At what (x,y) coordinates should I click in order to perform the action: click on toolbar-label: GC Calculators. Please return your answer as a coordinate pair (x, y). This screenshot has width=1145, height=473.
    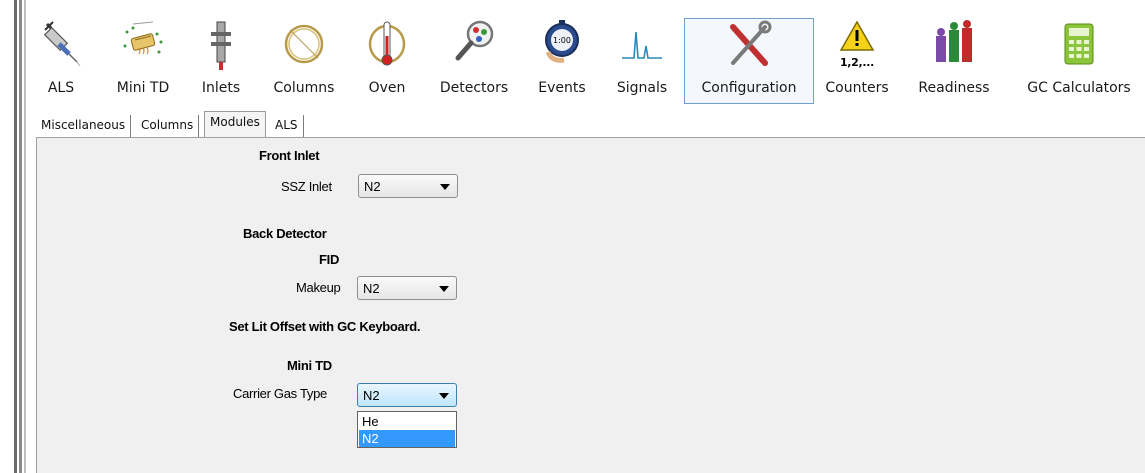
    Looking at the image, I should click on (1079, 88).